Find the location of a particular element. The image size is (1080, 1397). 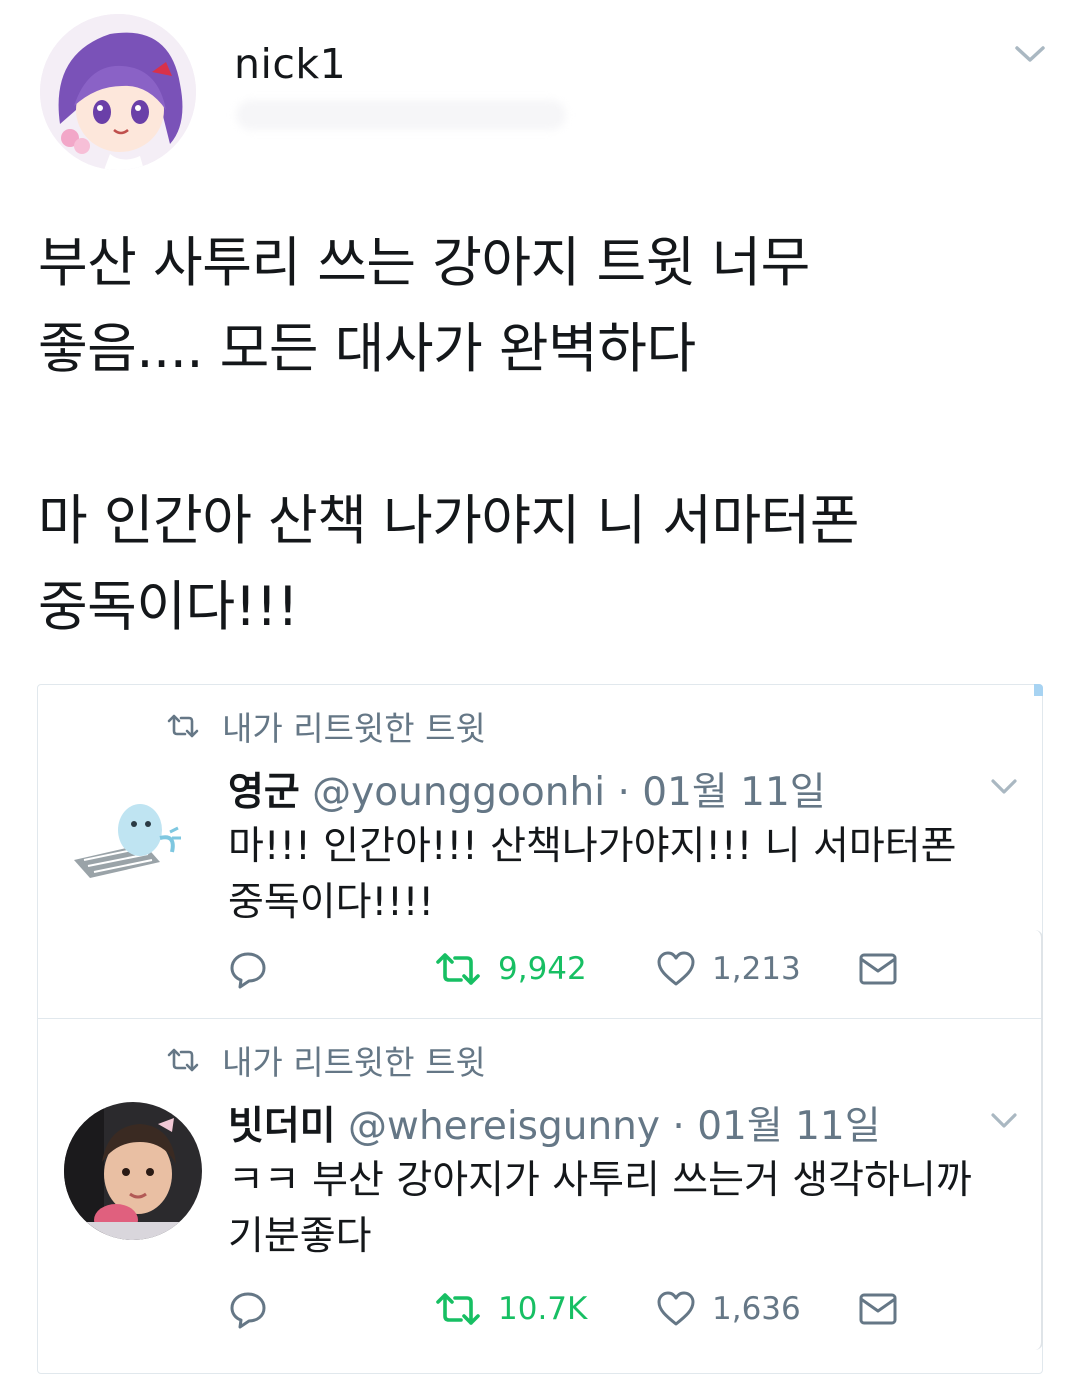

tweet-actions: 9,942 1,213 is located at coordinates (578, 969).